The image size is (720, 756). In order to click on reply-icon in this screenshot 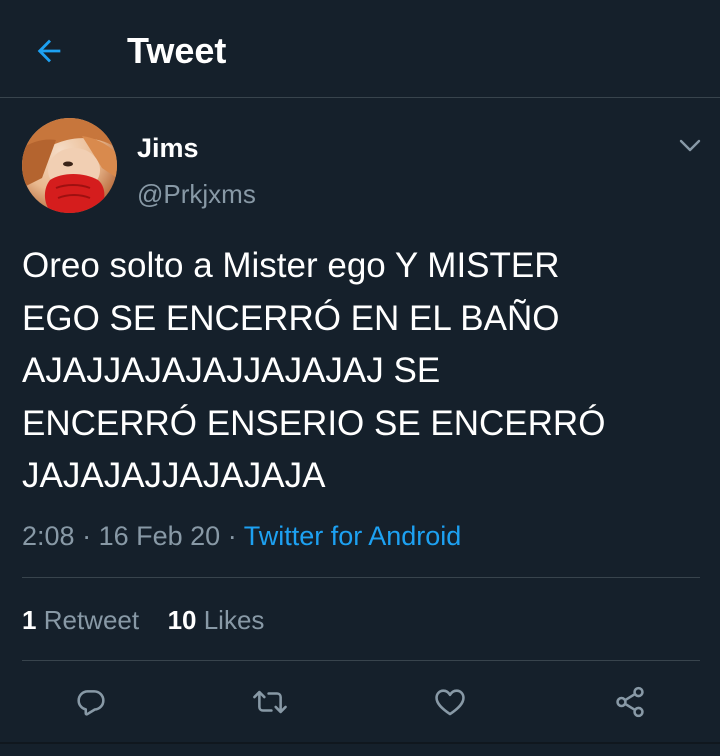, I will do `click(91, 703)`.